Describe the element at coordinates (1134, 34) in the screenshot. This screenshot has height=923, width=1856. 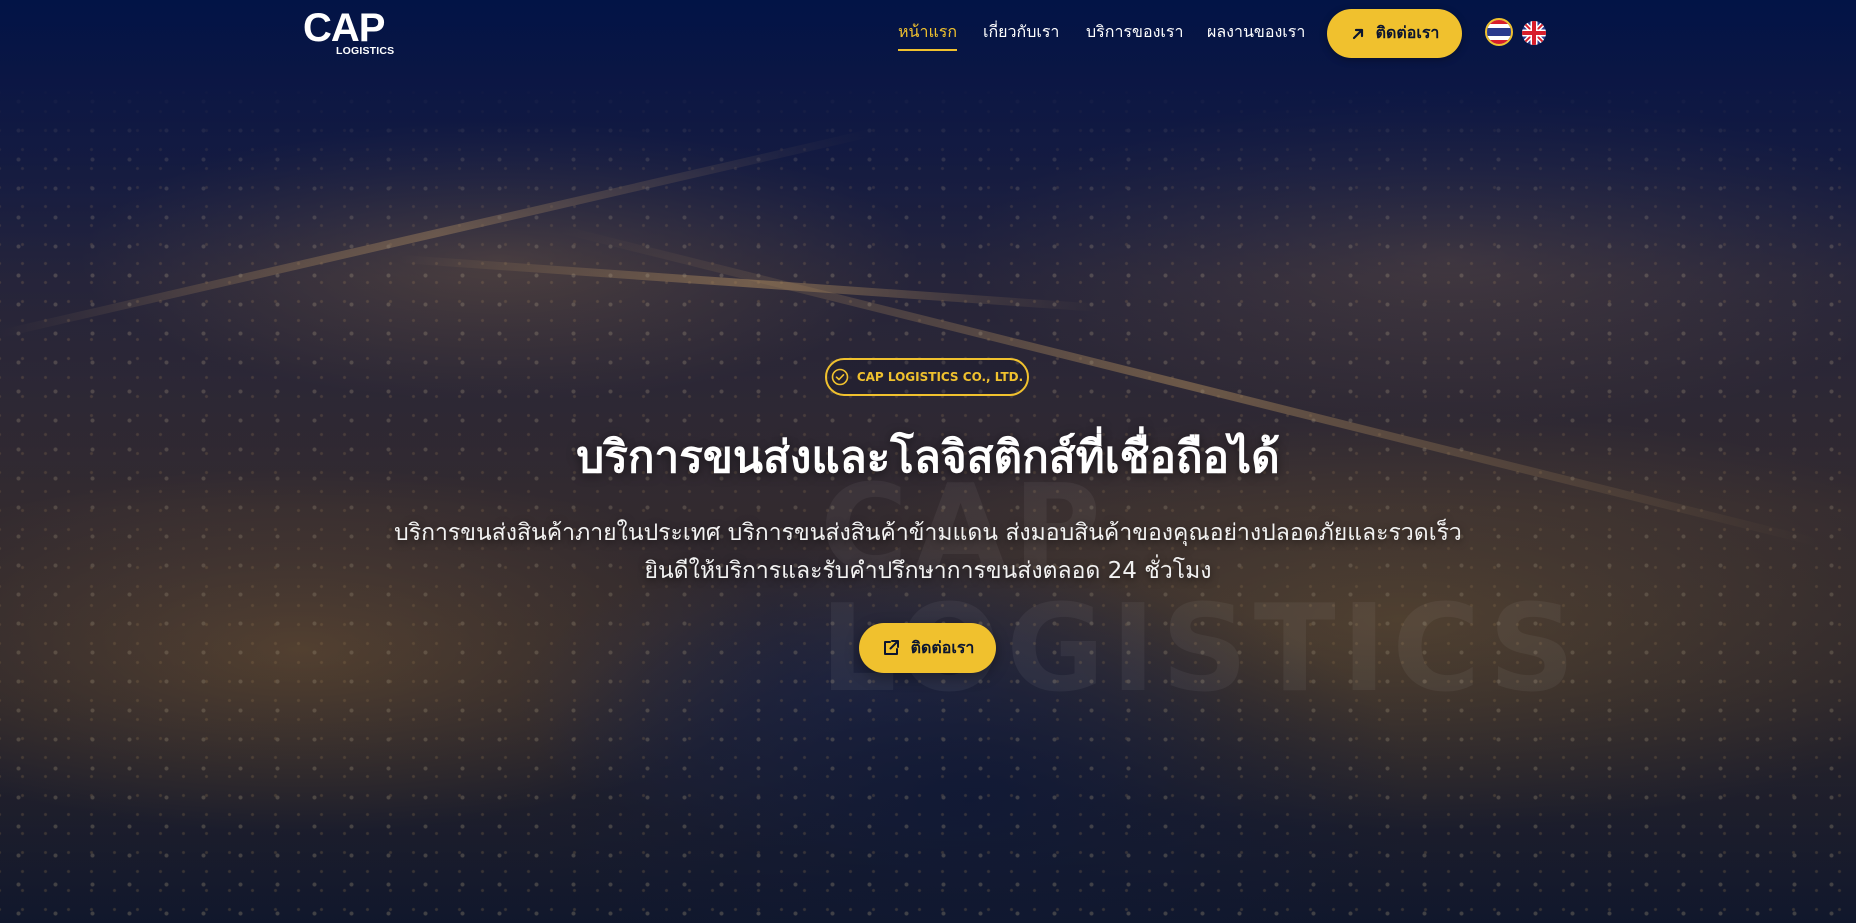
I see `nav-item-services: บริการของเรา` at that location.